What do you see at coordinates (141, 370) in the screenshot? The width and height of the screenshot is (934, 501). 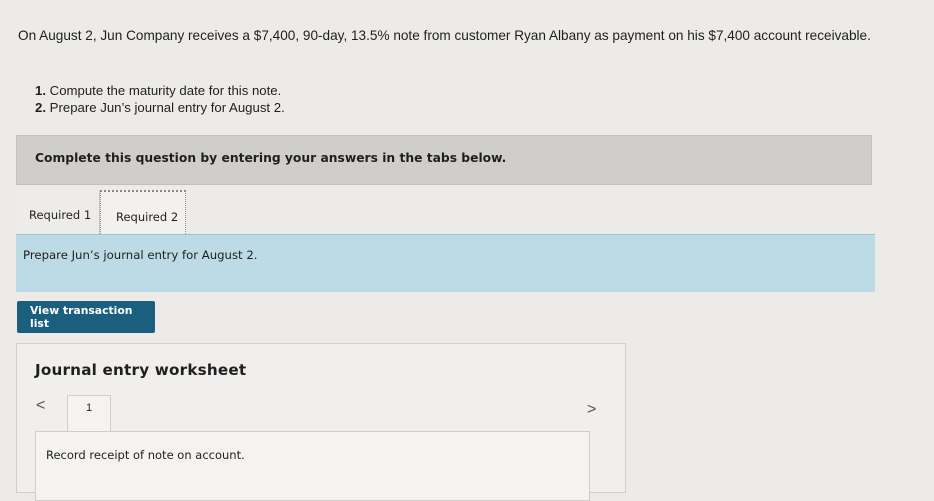 I see `worksheet-title: Journal entry worksheet` at bounding box center [141, 370].